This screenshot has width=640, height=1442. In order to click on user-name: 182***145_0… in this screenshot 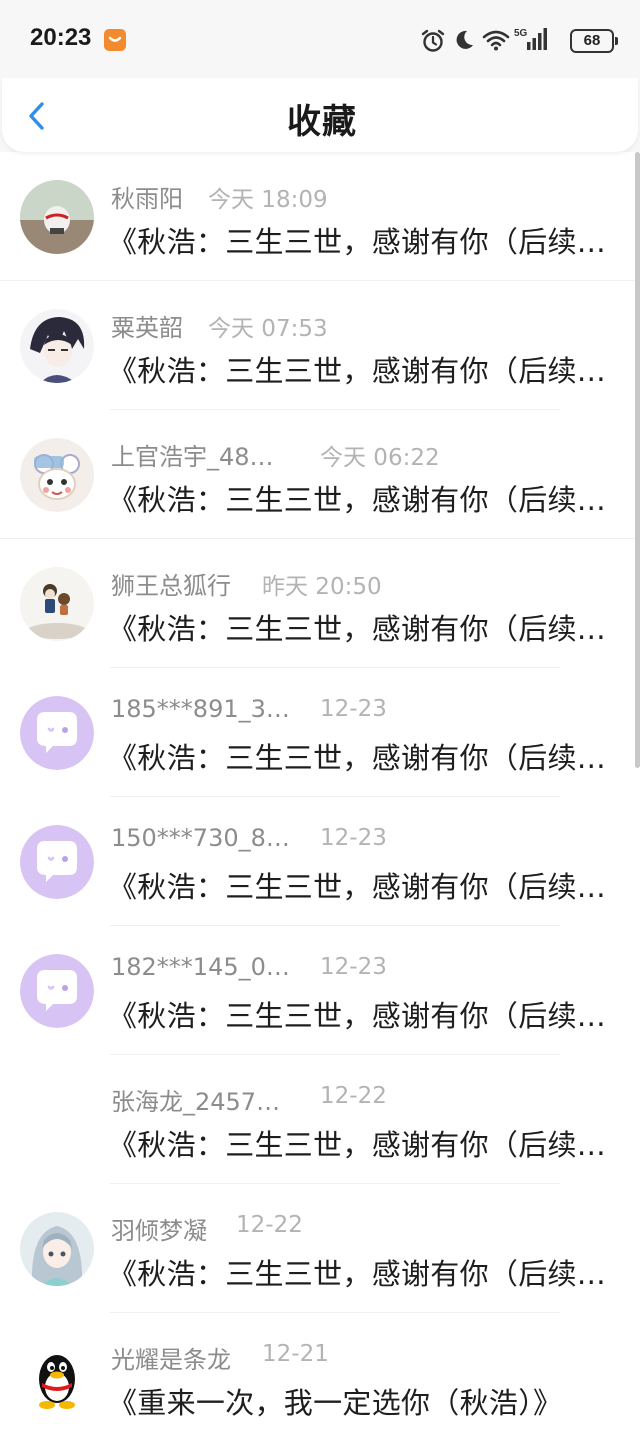, I will do `click(200, 967)`.